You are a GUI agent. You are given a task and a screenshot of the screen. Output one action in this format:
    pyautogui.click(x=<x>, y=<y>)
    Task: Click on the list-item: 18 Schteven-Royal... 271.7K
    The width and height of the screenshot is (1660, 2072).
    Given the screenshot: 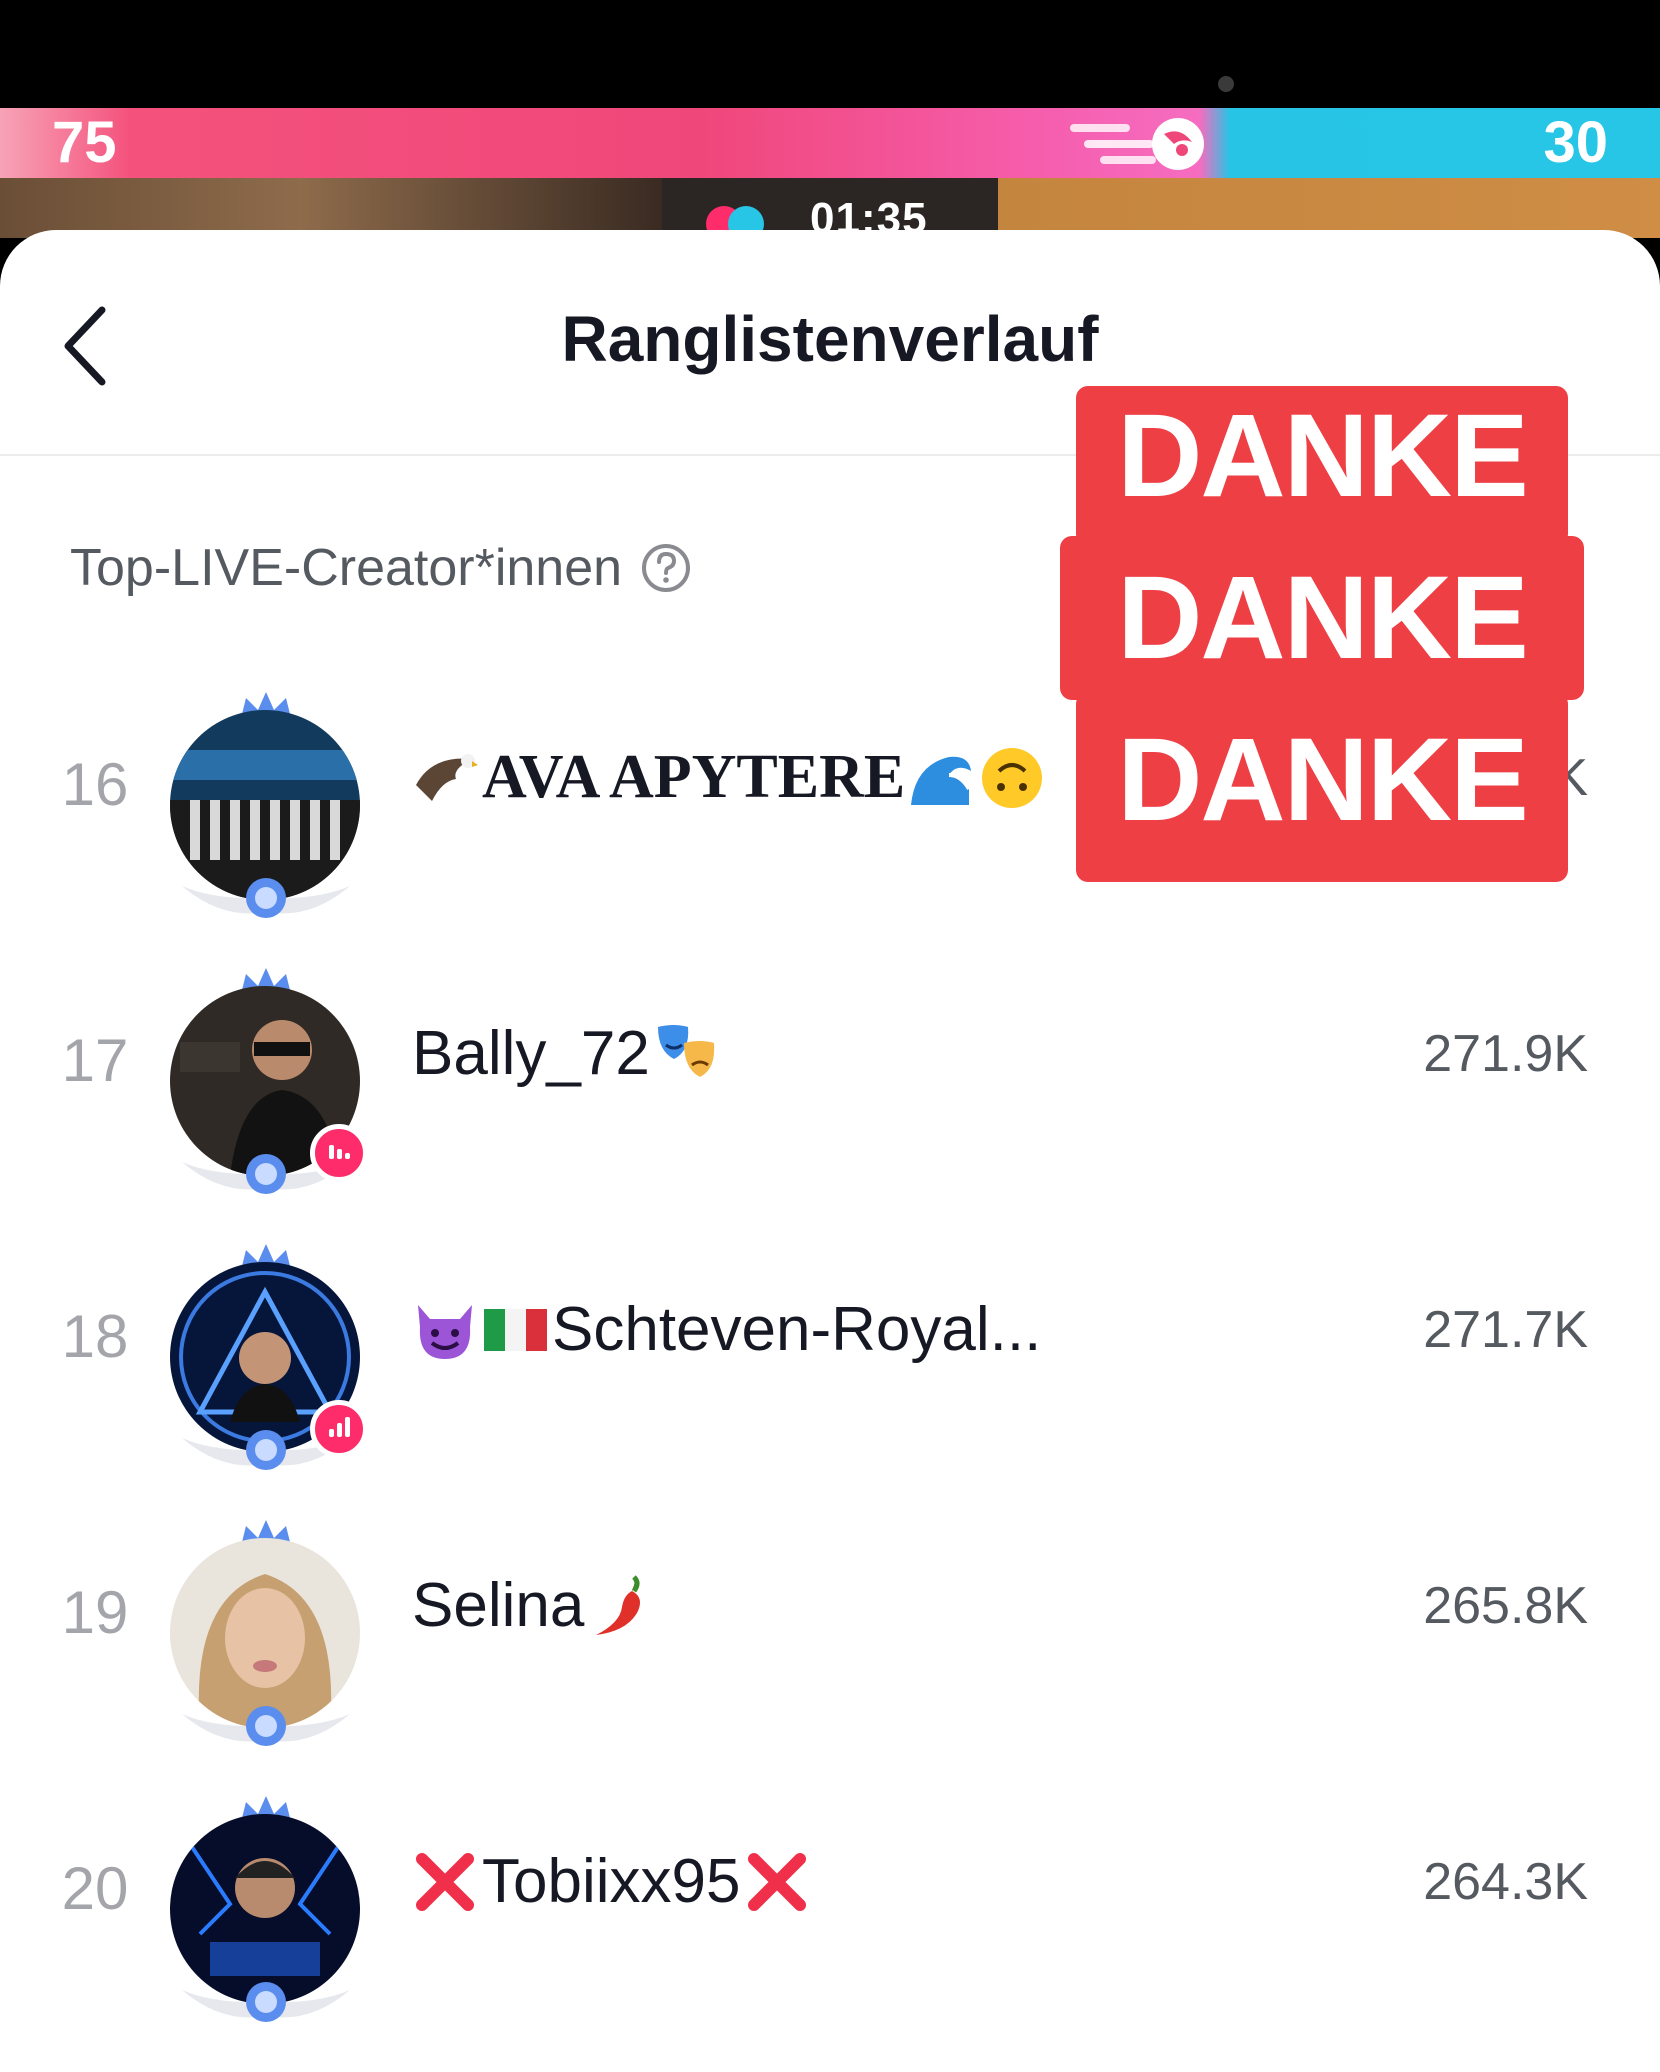 What is the action you would take?
    pyautogui.click(x=830, y=1340)
    